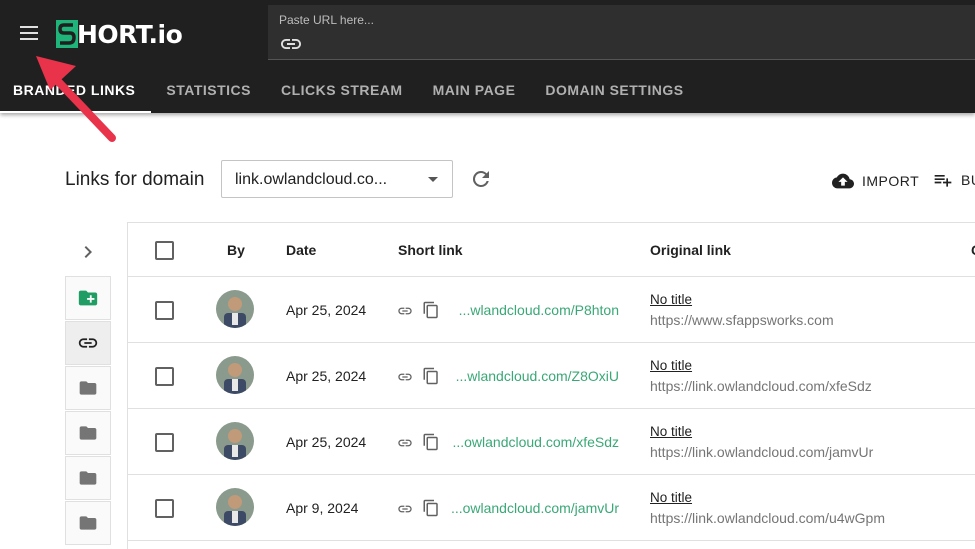 Image resolution: width=975 pixels, height=549 pixels. Describe the element at coordinates (690, 250) in the screenshot. I see `column-header-original-link: Original link` at that location.